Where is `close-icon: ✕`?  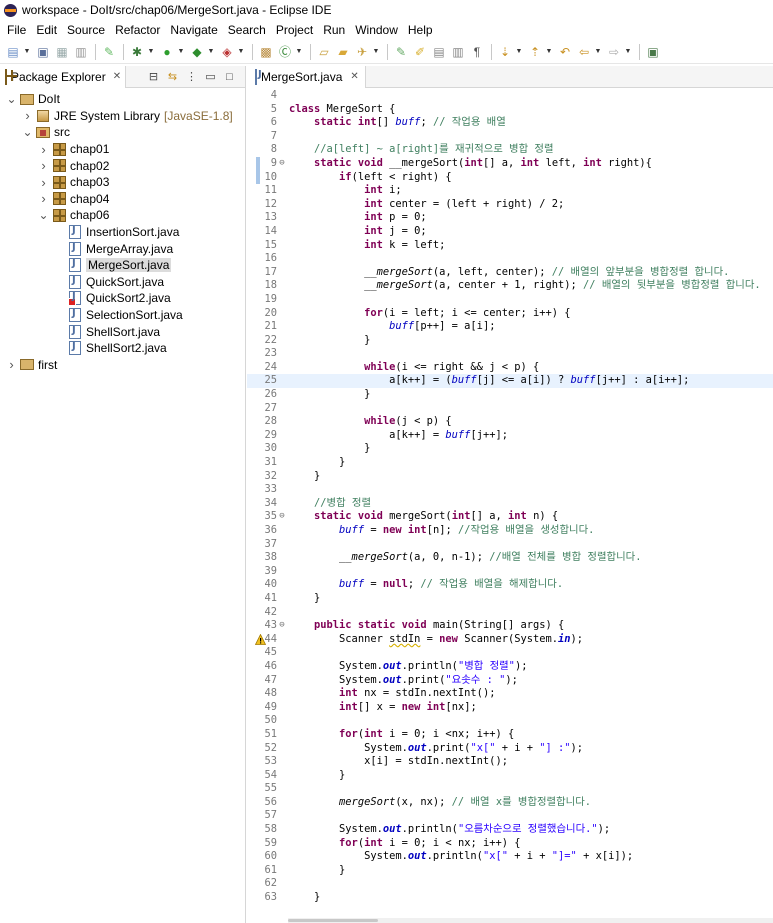
close-icon: ✕ is located at coordinates (117, 76).